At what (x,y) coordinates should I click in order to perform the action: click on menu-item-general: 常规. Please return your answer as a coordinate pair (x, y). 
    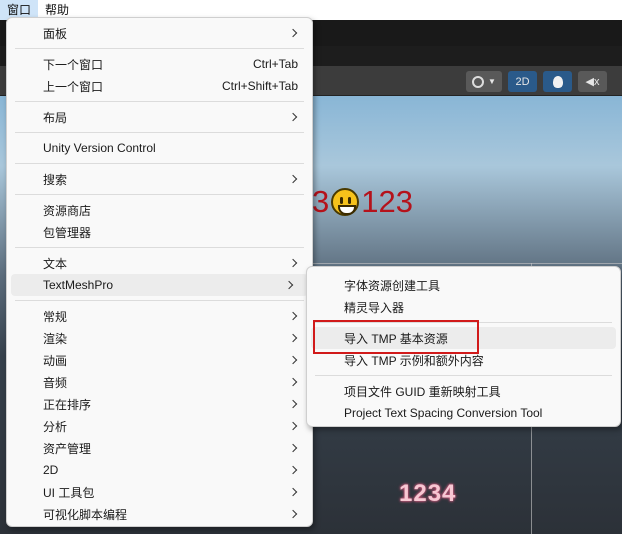
    Looking at the image, I should click on (159, 316).